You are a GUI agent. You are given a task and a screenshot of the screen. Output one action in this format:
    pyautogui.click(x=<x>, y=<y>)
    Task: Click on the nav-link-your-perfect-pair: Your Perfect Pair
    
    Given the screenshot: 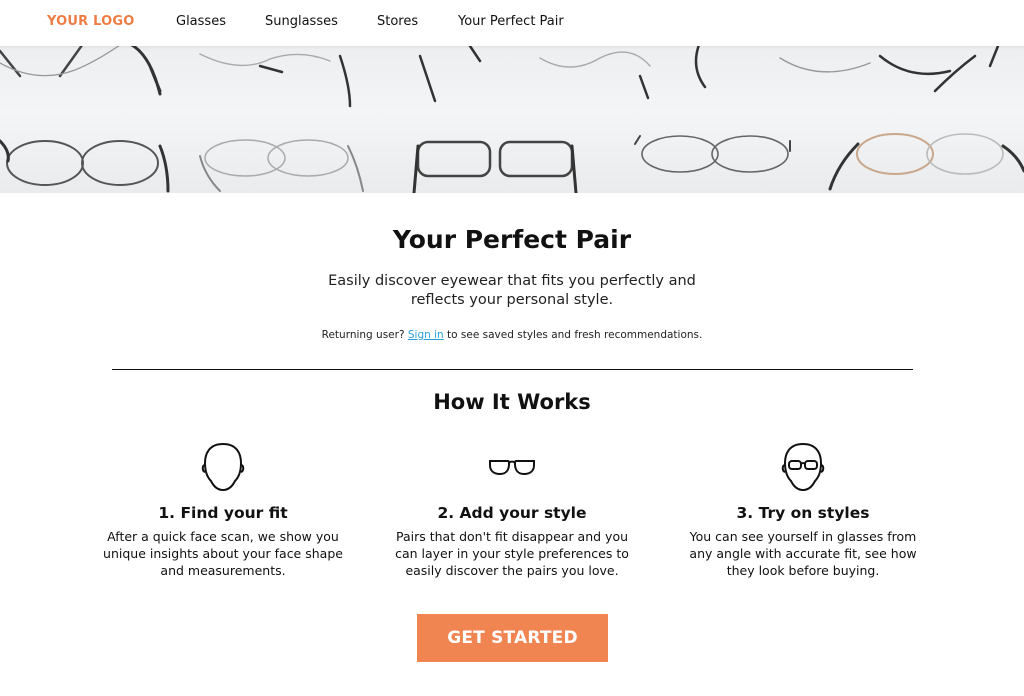 What is the action you would take?
    pyautogui.click(x=511, y=21)
    